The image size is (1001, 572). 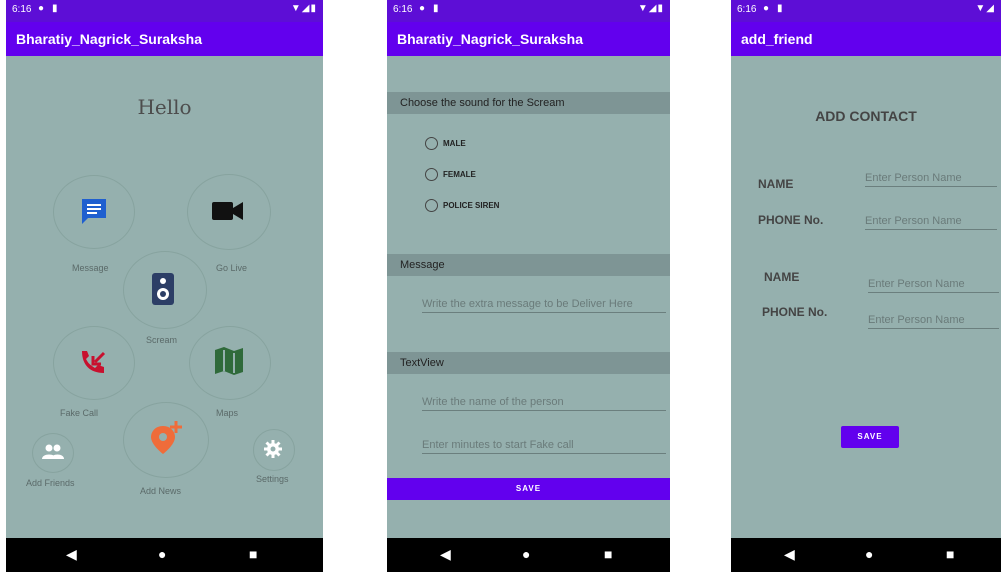 What do you see at coordinates (166, 437) in the screenshot?
I see `add-location-icon` at bounding box center [166, 437].